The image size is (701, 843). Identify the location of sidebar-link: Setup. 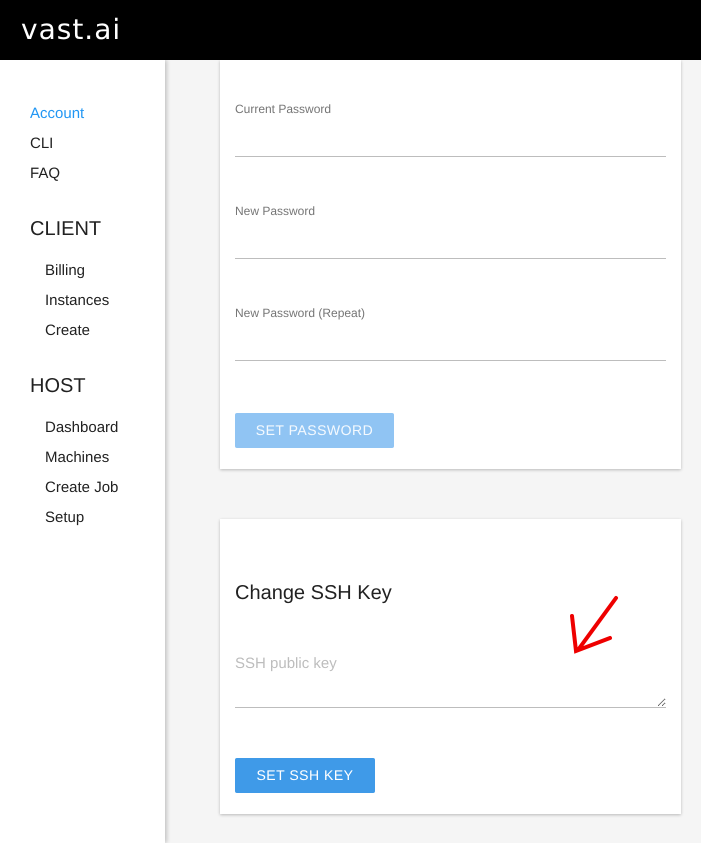
(82, 518).